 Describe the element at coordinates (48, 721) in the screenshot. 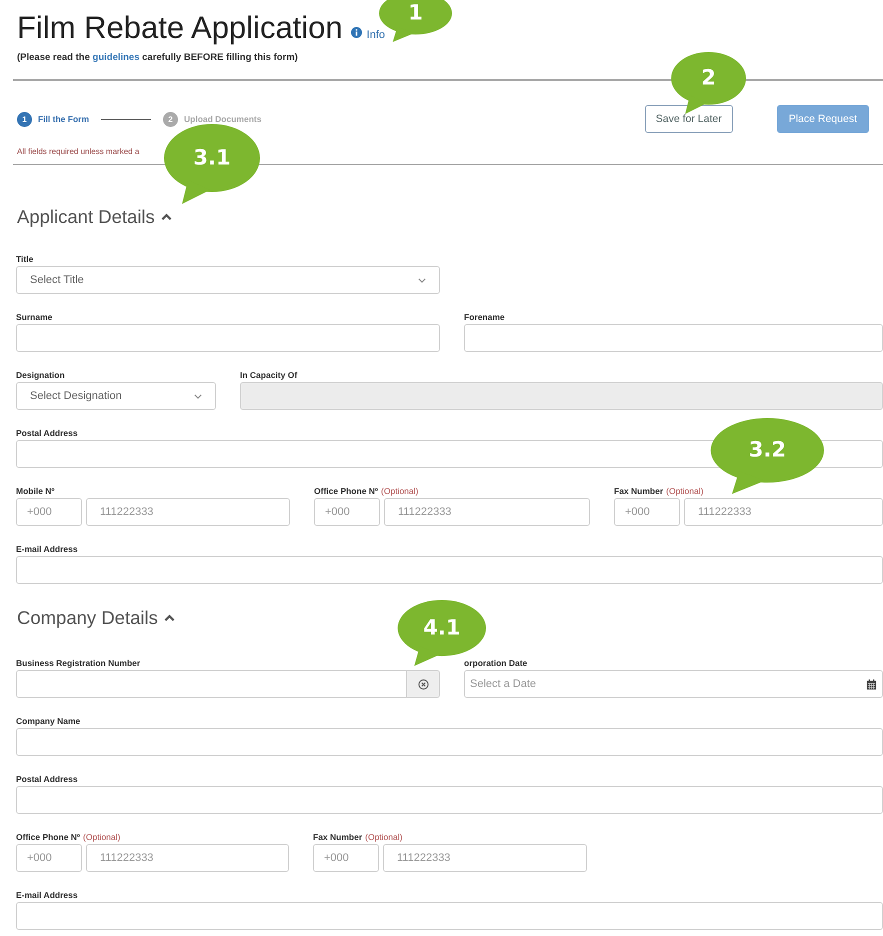

I see `field-label: Company Name` at that location.